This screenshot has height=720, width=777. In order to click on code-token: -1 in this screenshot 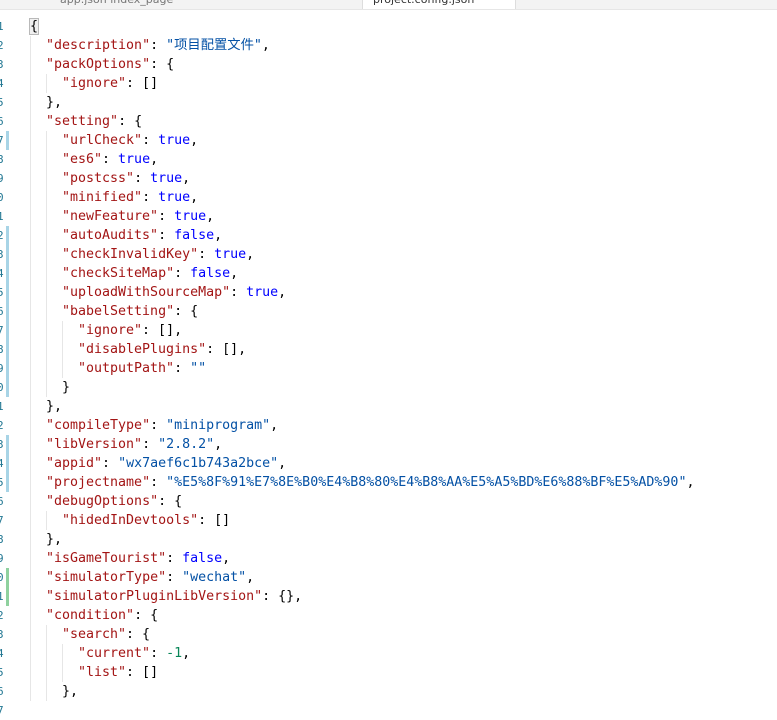, I will do `click(174, 653)`.